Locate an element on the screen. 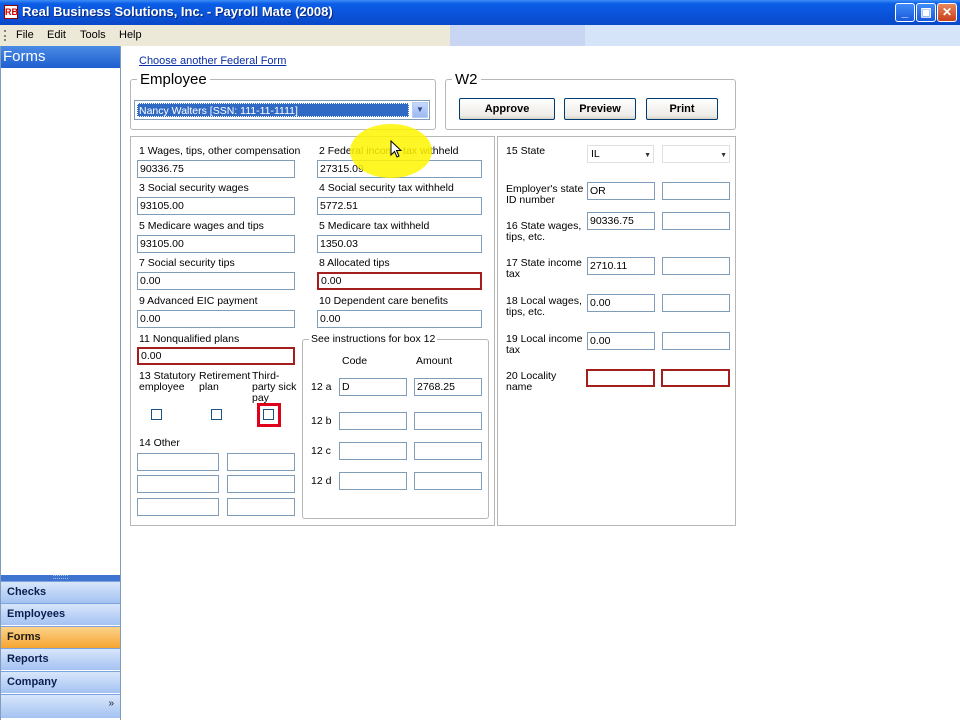  box12-title: See instructions for box 12 is located at coordinates (373, 339).